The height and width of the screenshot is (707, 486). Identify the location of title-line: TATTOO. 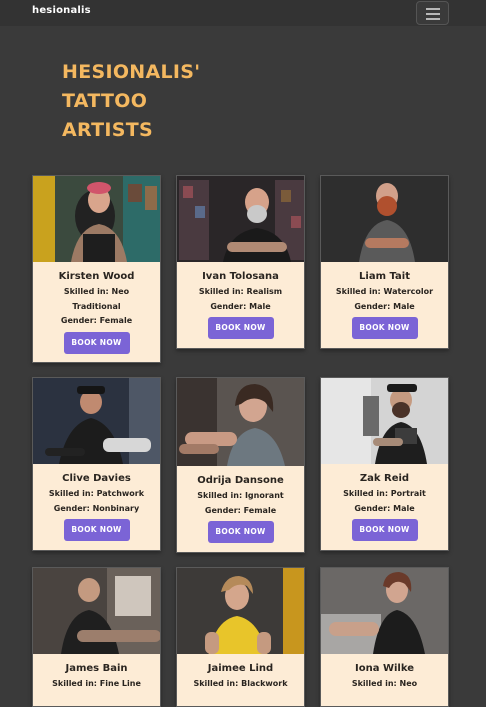
(105, 101).